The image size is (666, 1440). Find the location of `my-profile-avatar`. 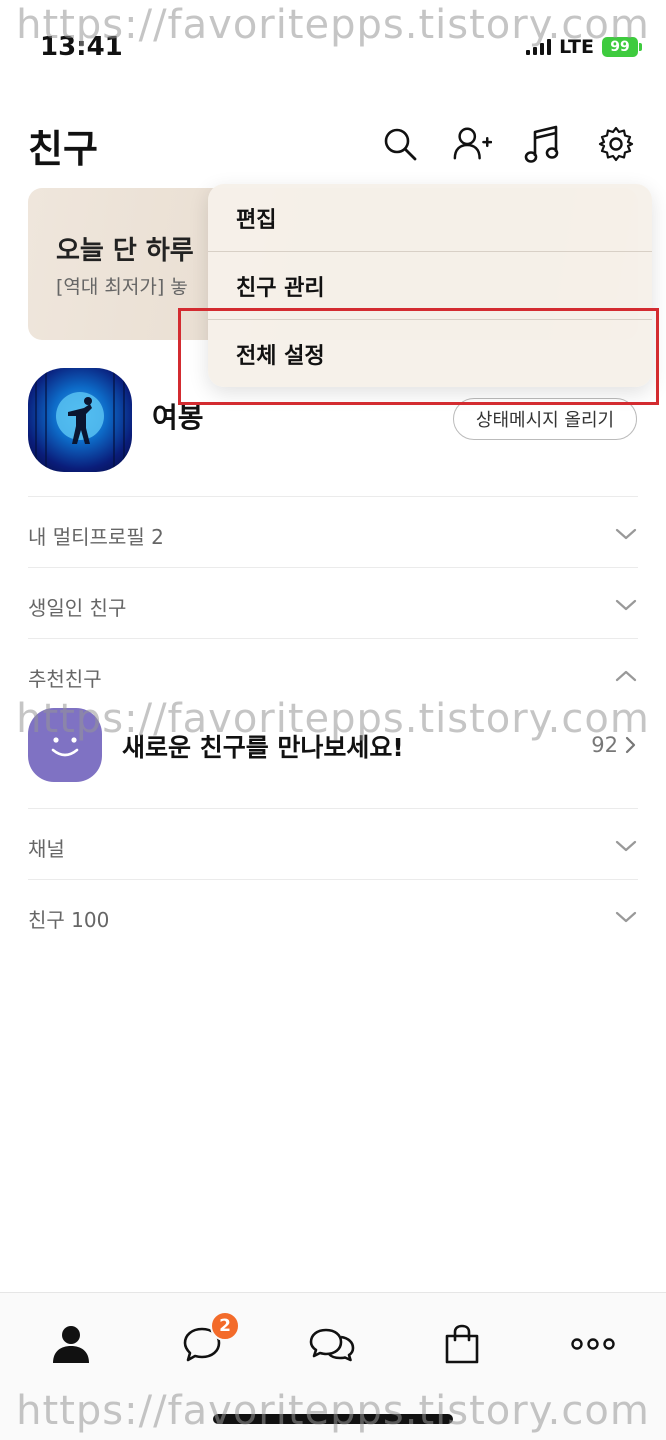

my-profile-avatar is located at coordinates (80, 420).